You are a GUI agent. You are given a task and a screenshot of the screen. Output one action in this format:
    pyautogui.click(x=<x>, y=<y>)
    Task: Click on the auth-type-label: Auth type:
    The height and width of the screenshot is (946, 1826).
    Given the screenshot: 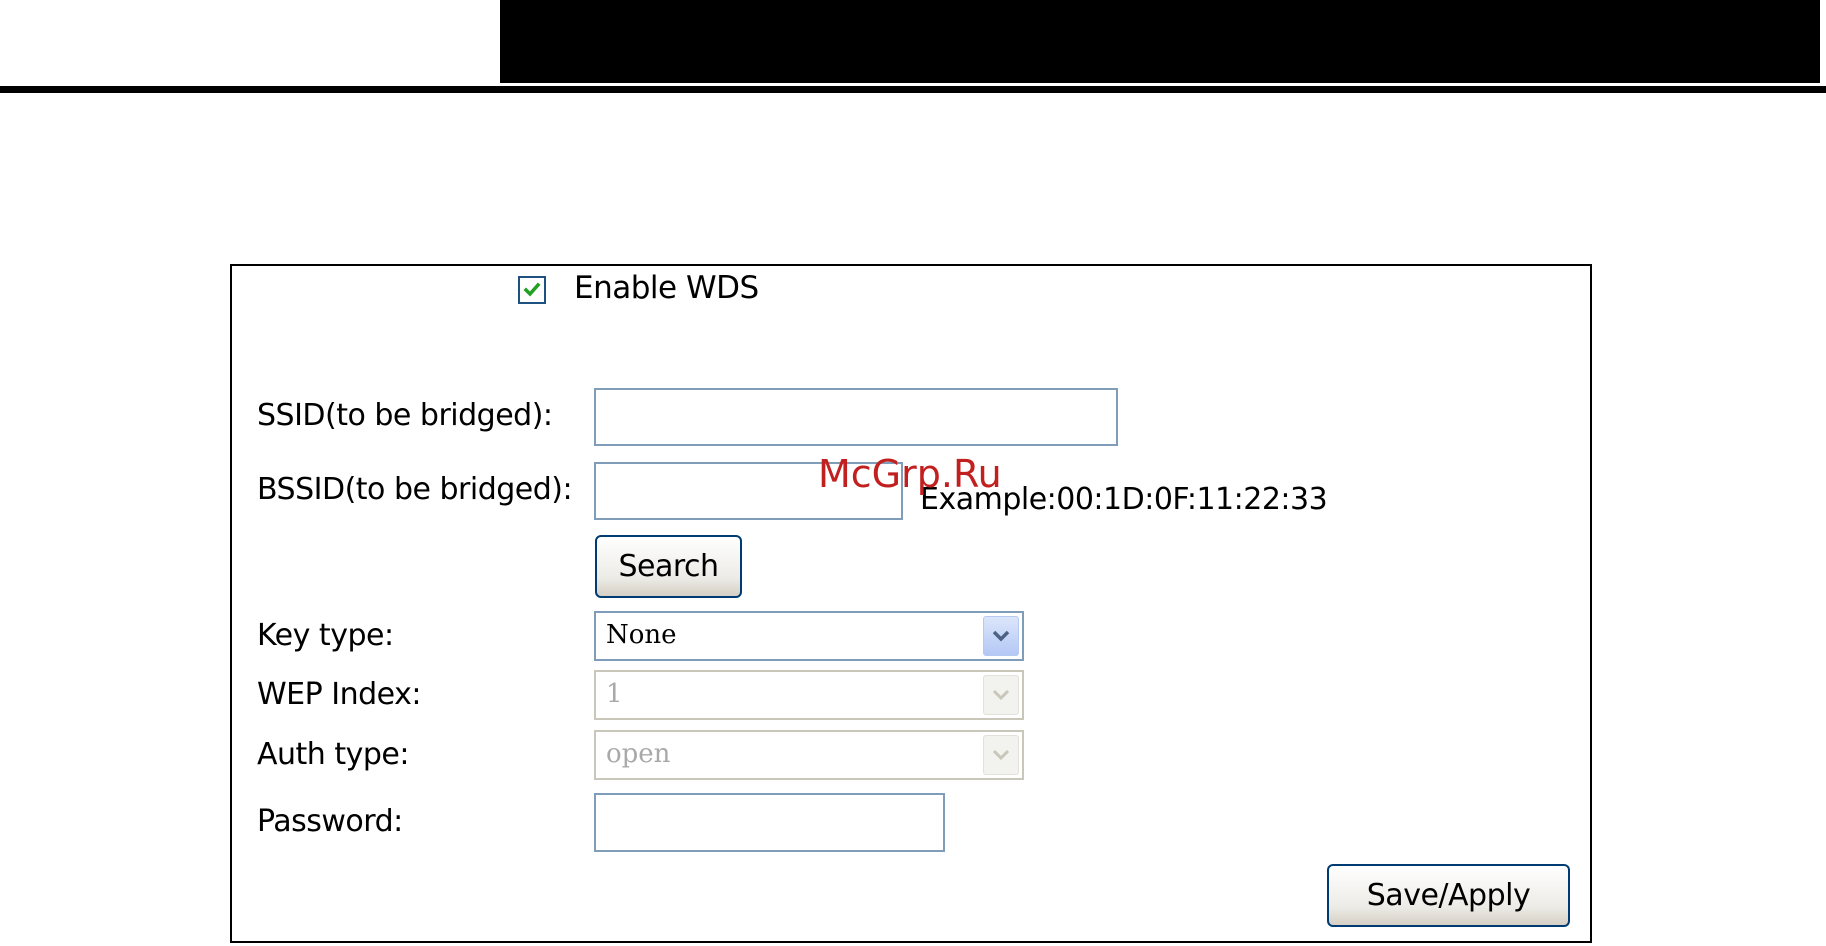 What is the action you would take?
    pyautogui.click(x=333, y=754)
    